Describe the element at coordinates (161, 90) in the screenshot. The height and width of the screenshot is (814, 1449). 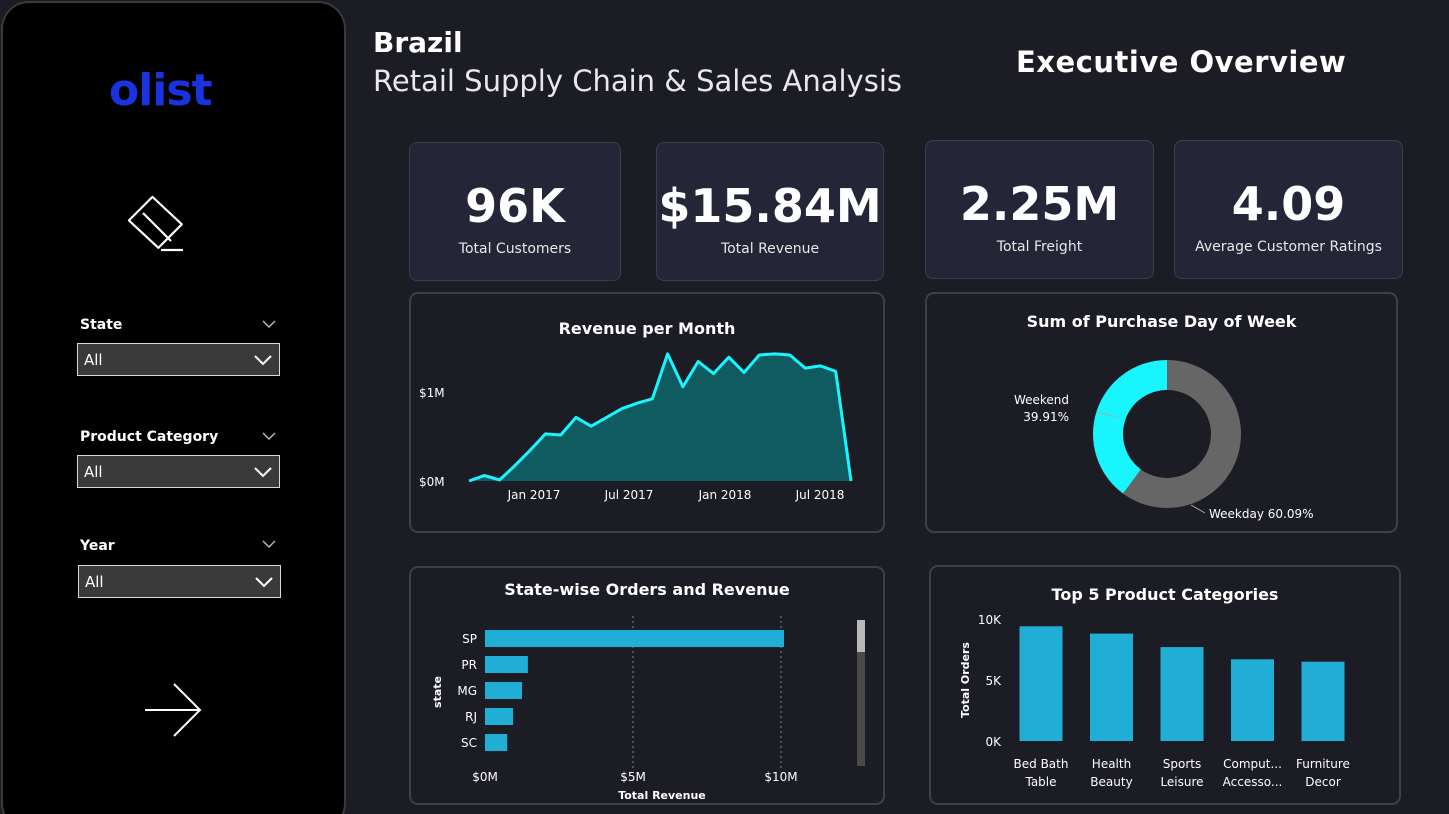
I see `olist-logo: olist` at that location.